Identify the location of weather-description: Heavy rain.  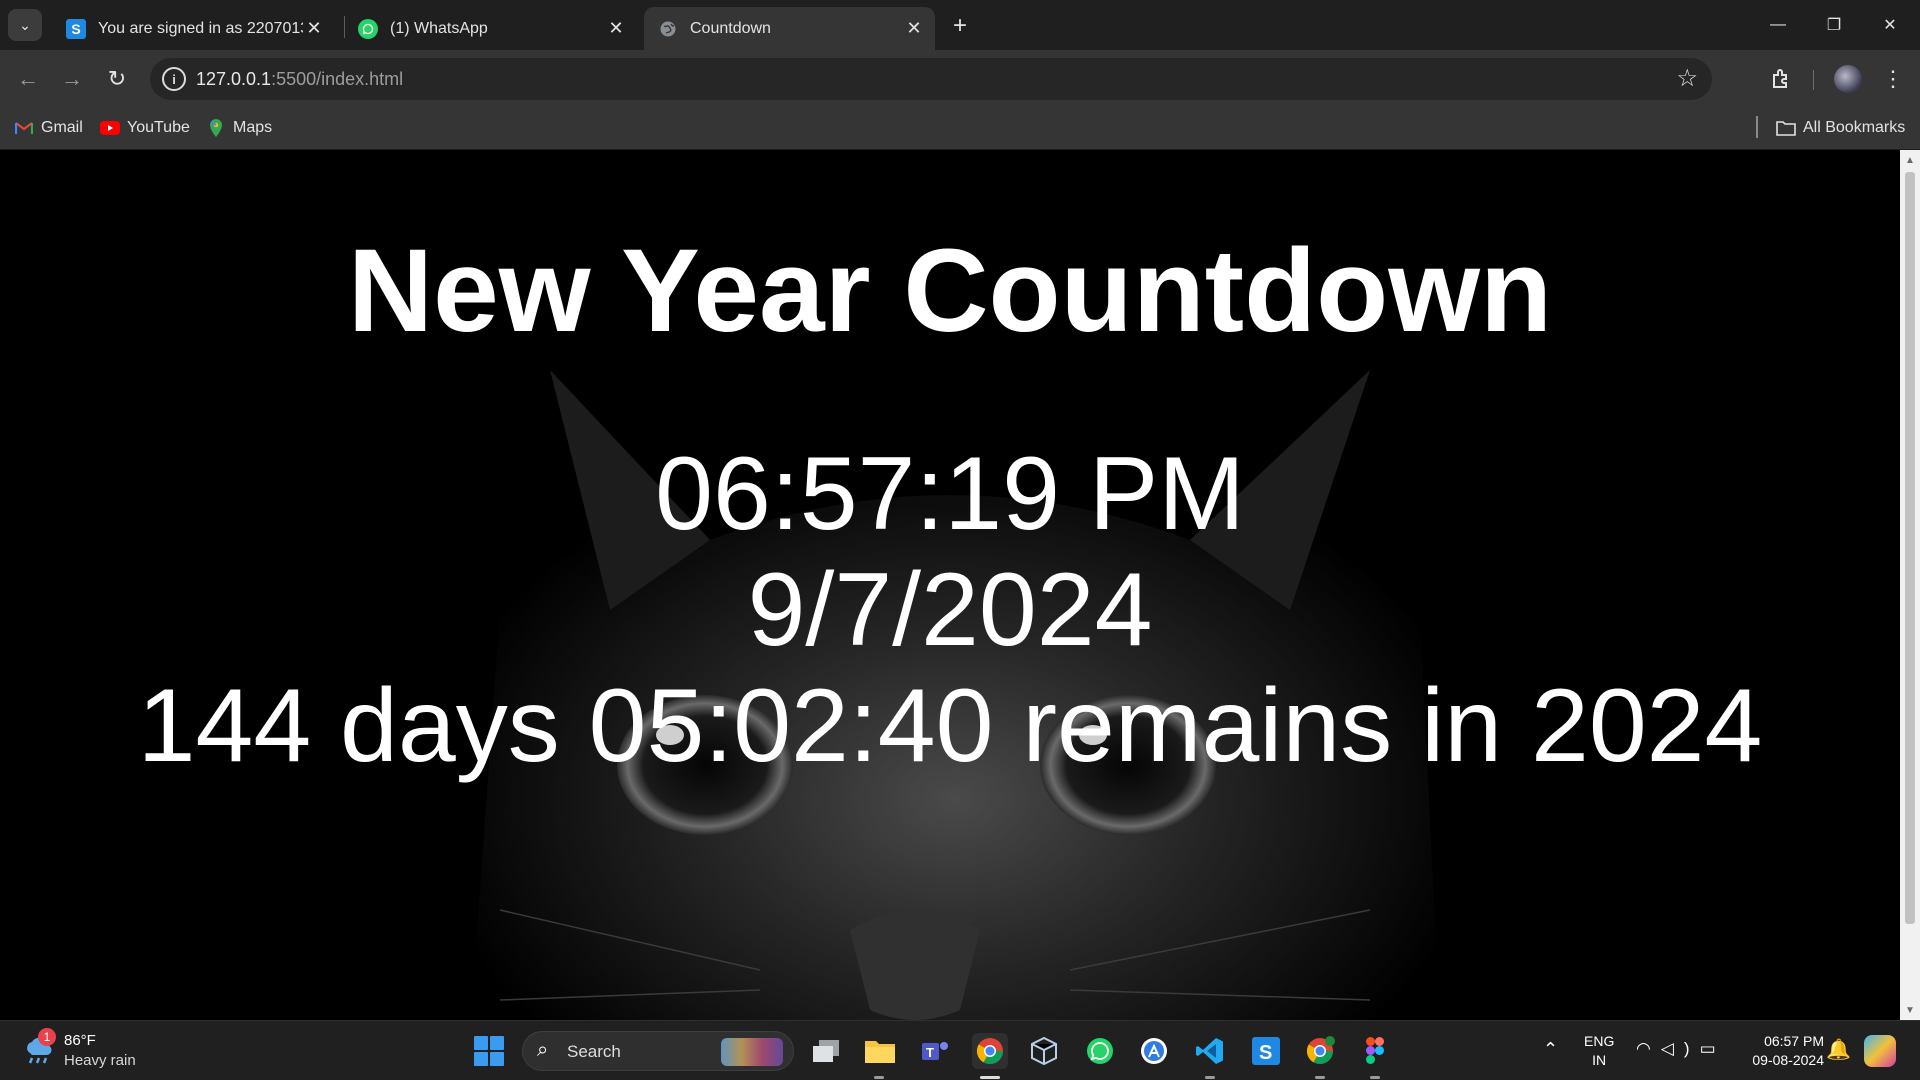
(100, 1060).